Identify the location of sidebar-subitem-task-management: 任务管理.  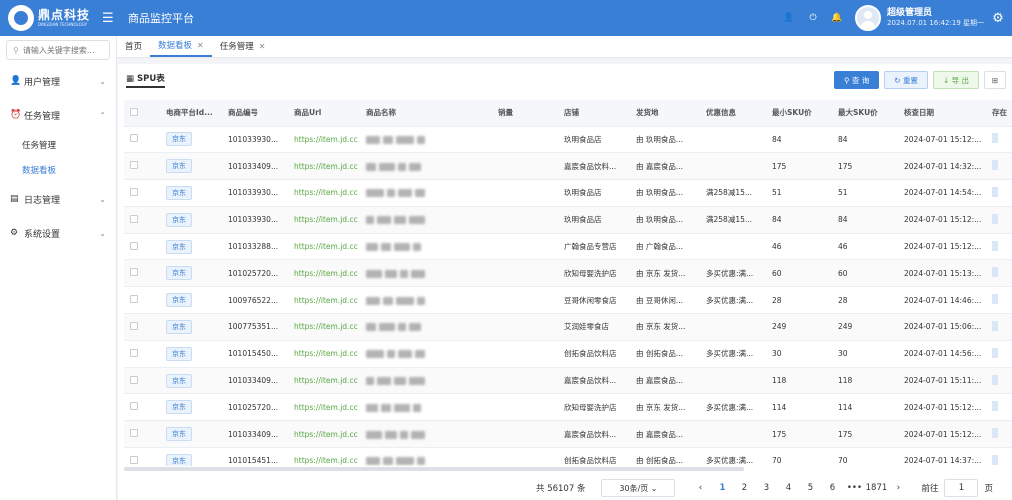
(58, 144).